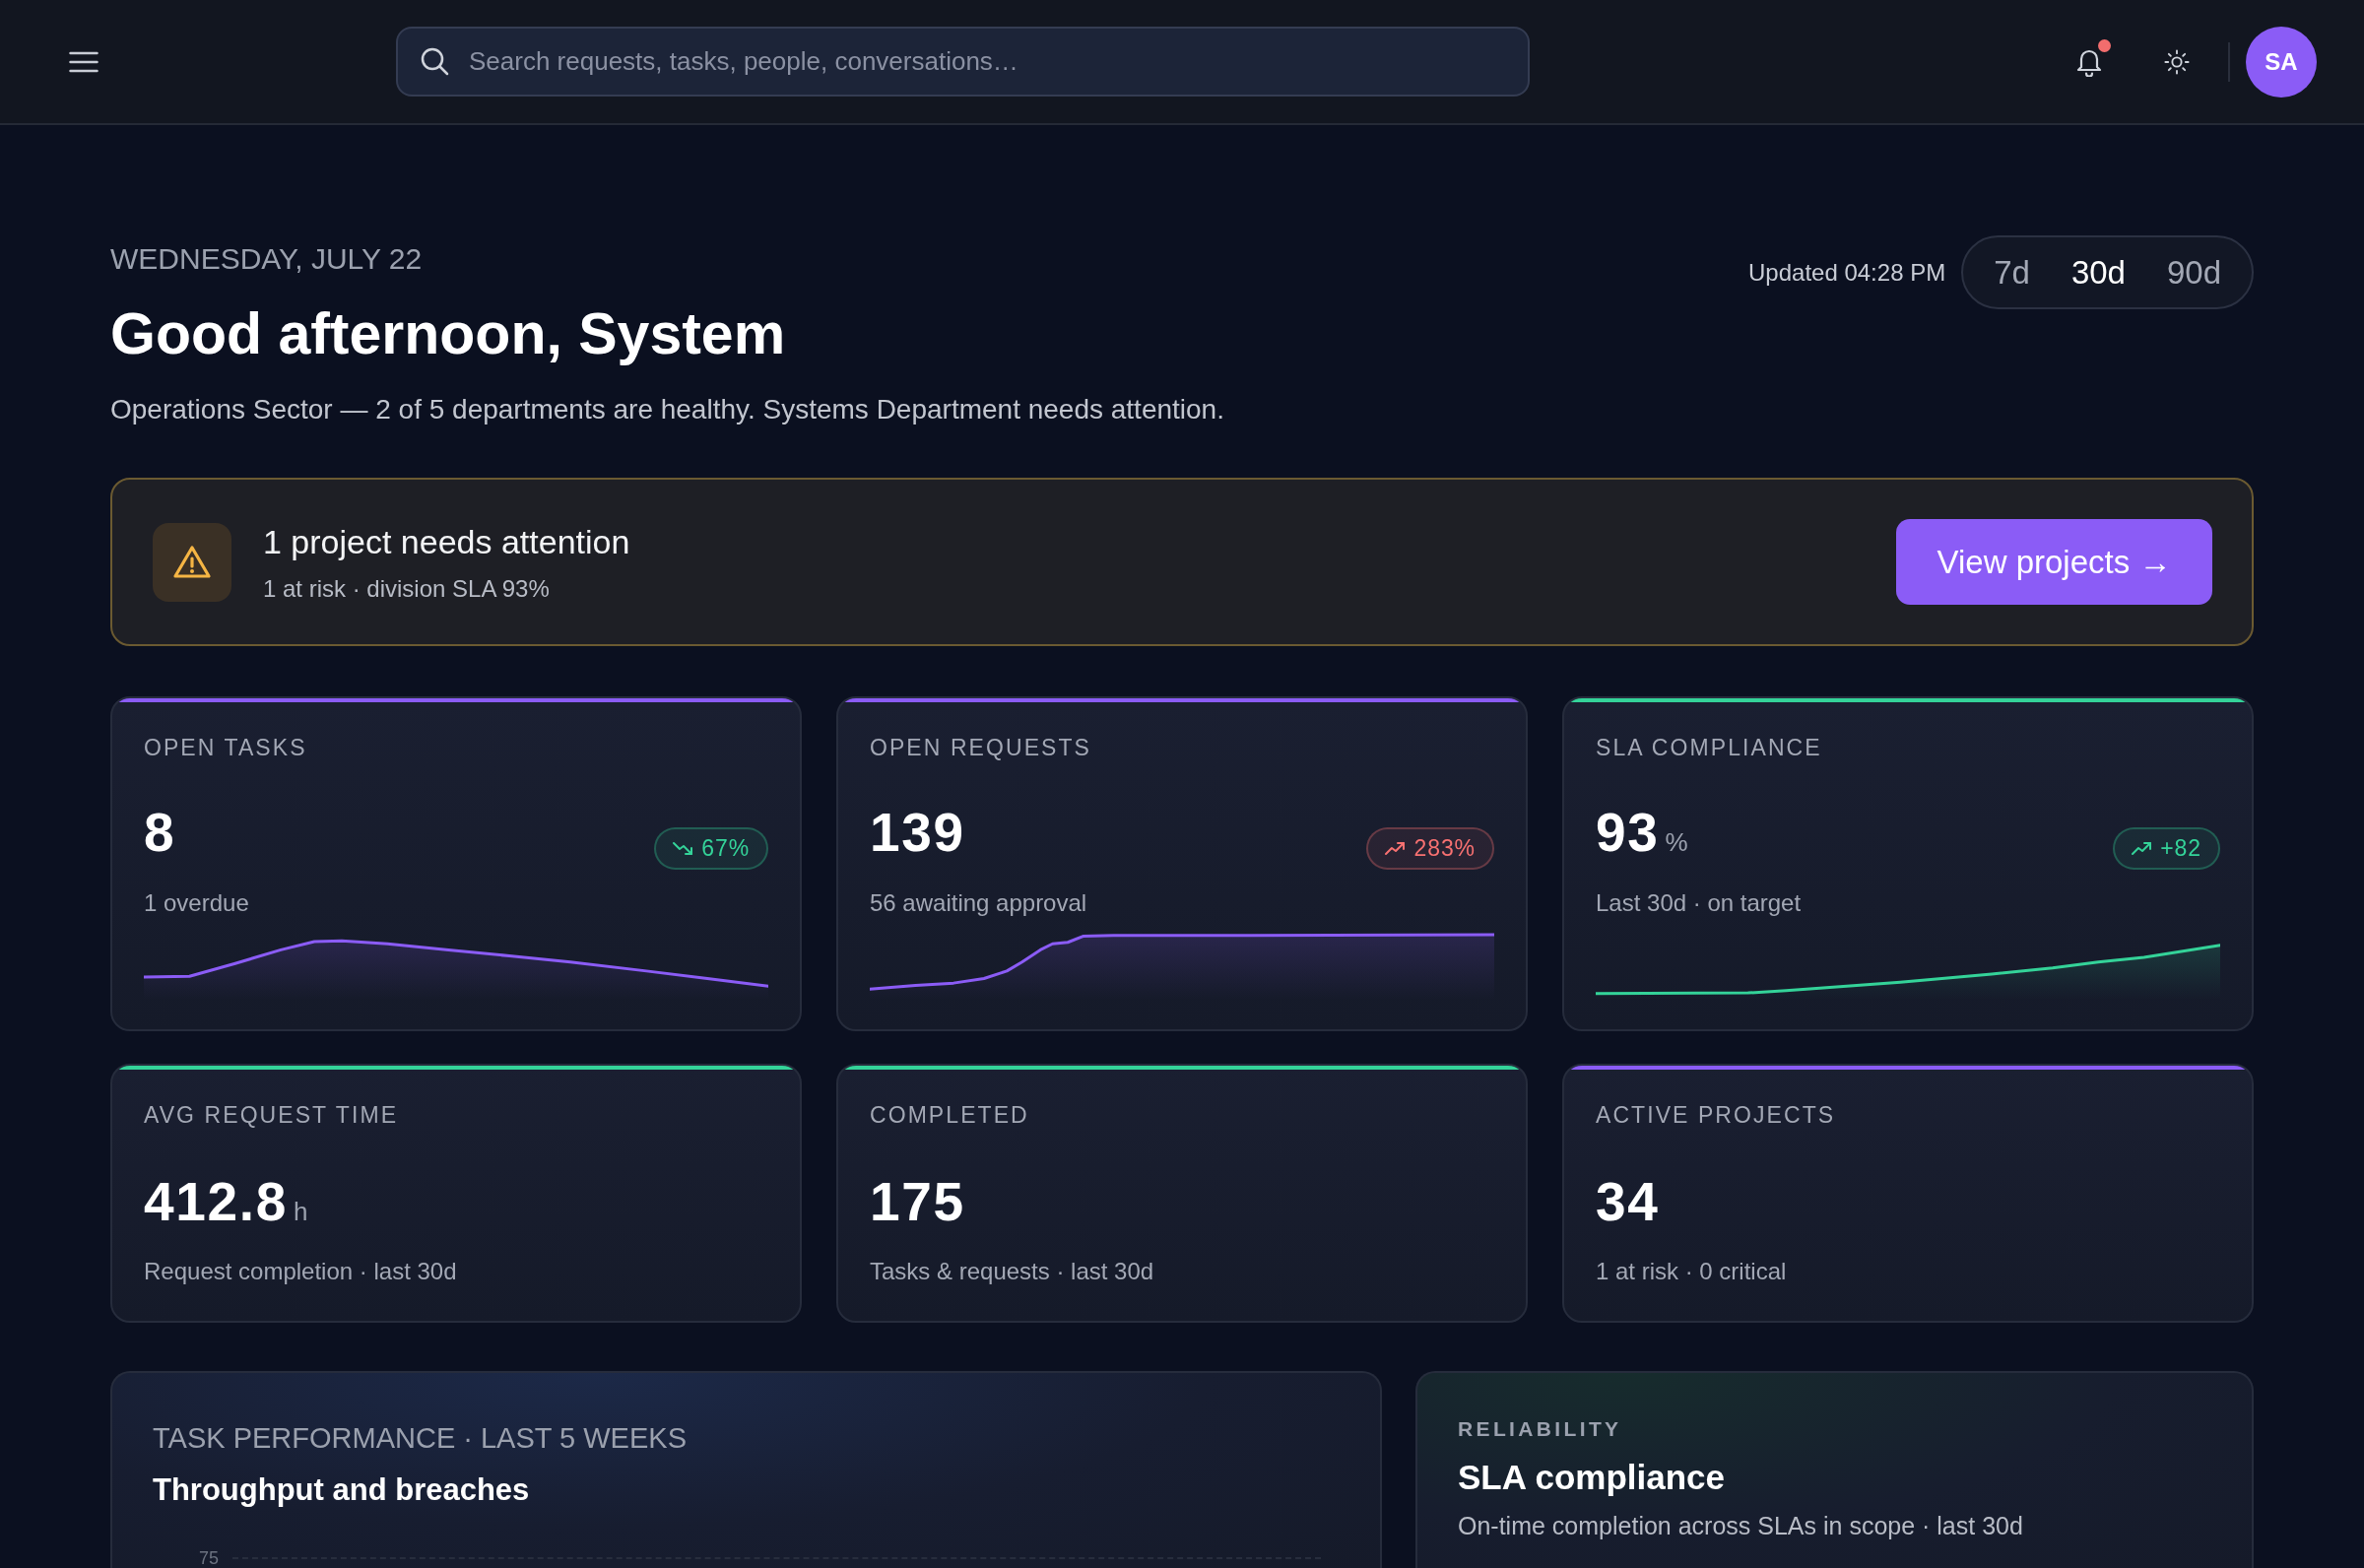 This screenshot has height=1568, width=2364. What do you see at coordinates (1628, 833) in the screenshot?
I see `stat-value: 93` at bounding box center [1628, 833].